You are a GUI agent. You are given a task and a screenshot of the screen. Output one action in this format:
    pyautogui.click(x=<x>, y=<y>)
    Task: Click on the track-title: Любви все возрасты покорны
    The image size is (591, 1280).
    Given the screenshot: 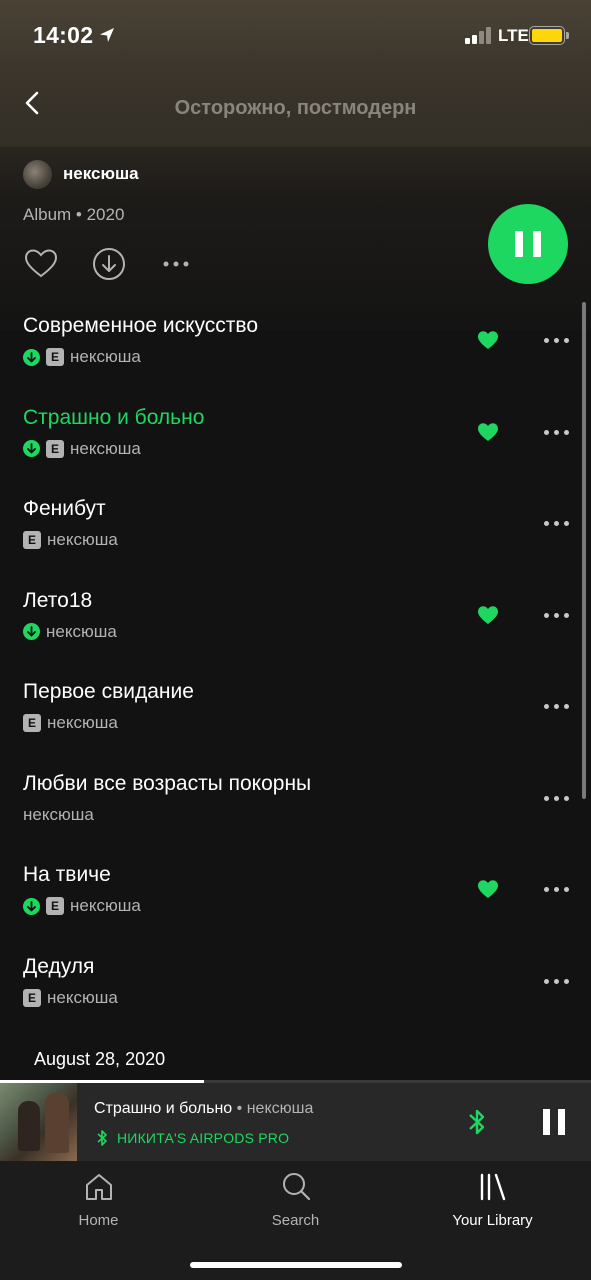 What is the action you would take?
    pyautogui.click(x=167, y=783)
    